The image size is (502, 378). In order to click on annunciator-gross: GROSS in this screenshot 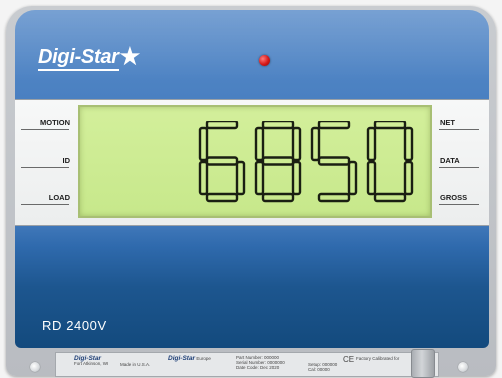, I will do `click(454, 197)`.